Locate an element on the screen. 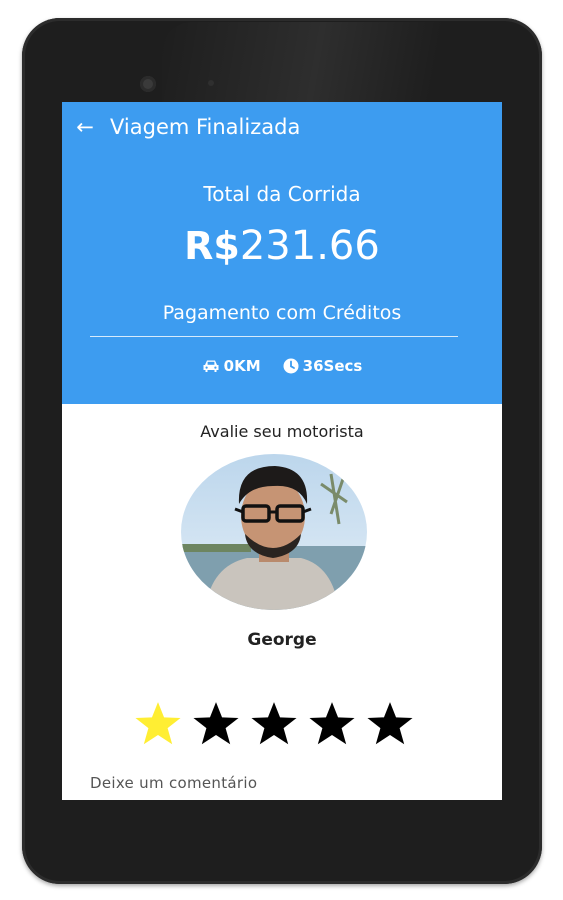 The width and height of the screenshot is (563, 900). total-label: Total da Corrida is located at coordinates (282, 194).